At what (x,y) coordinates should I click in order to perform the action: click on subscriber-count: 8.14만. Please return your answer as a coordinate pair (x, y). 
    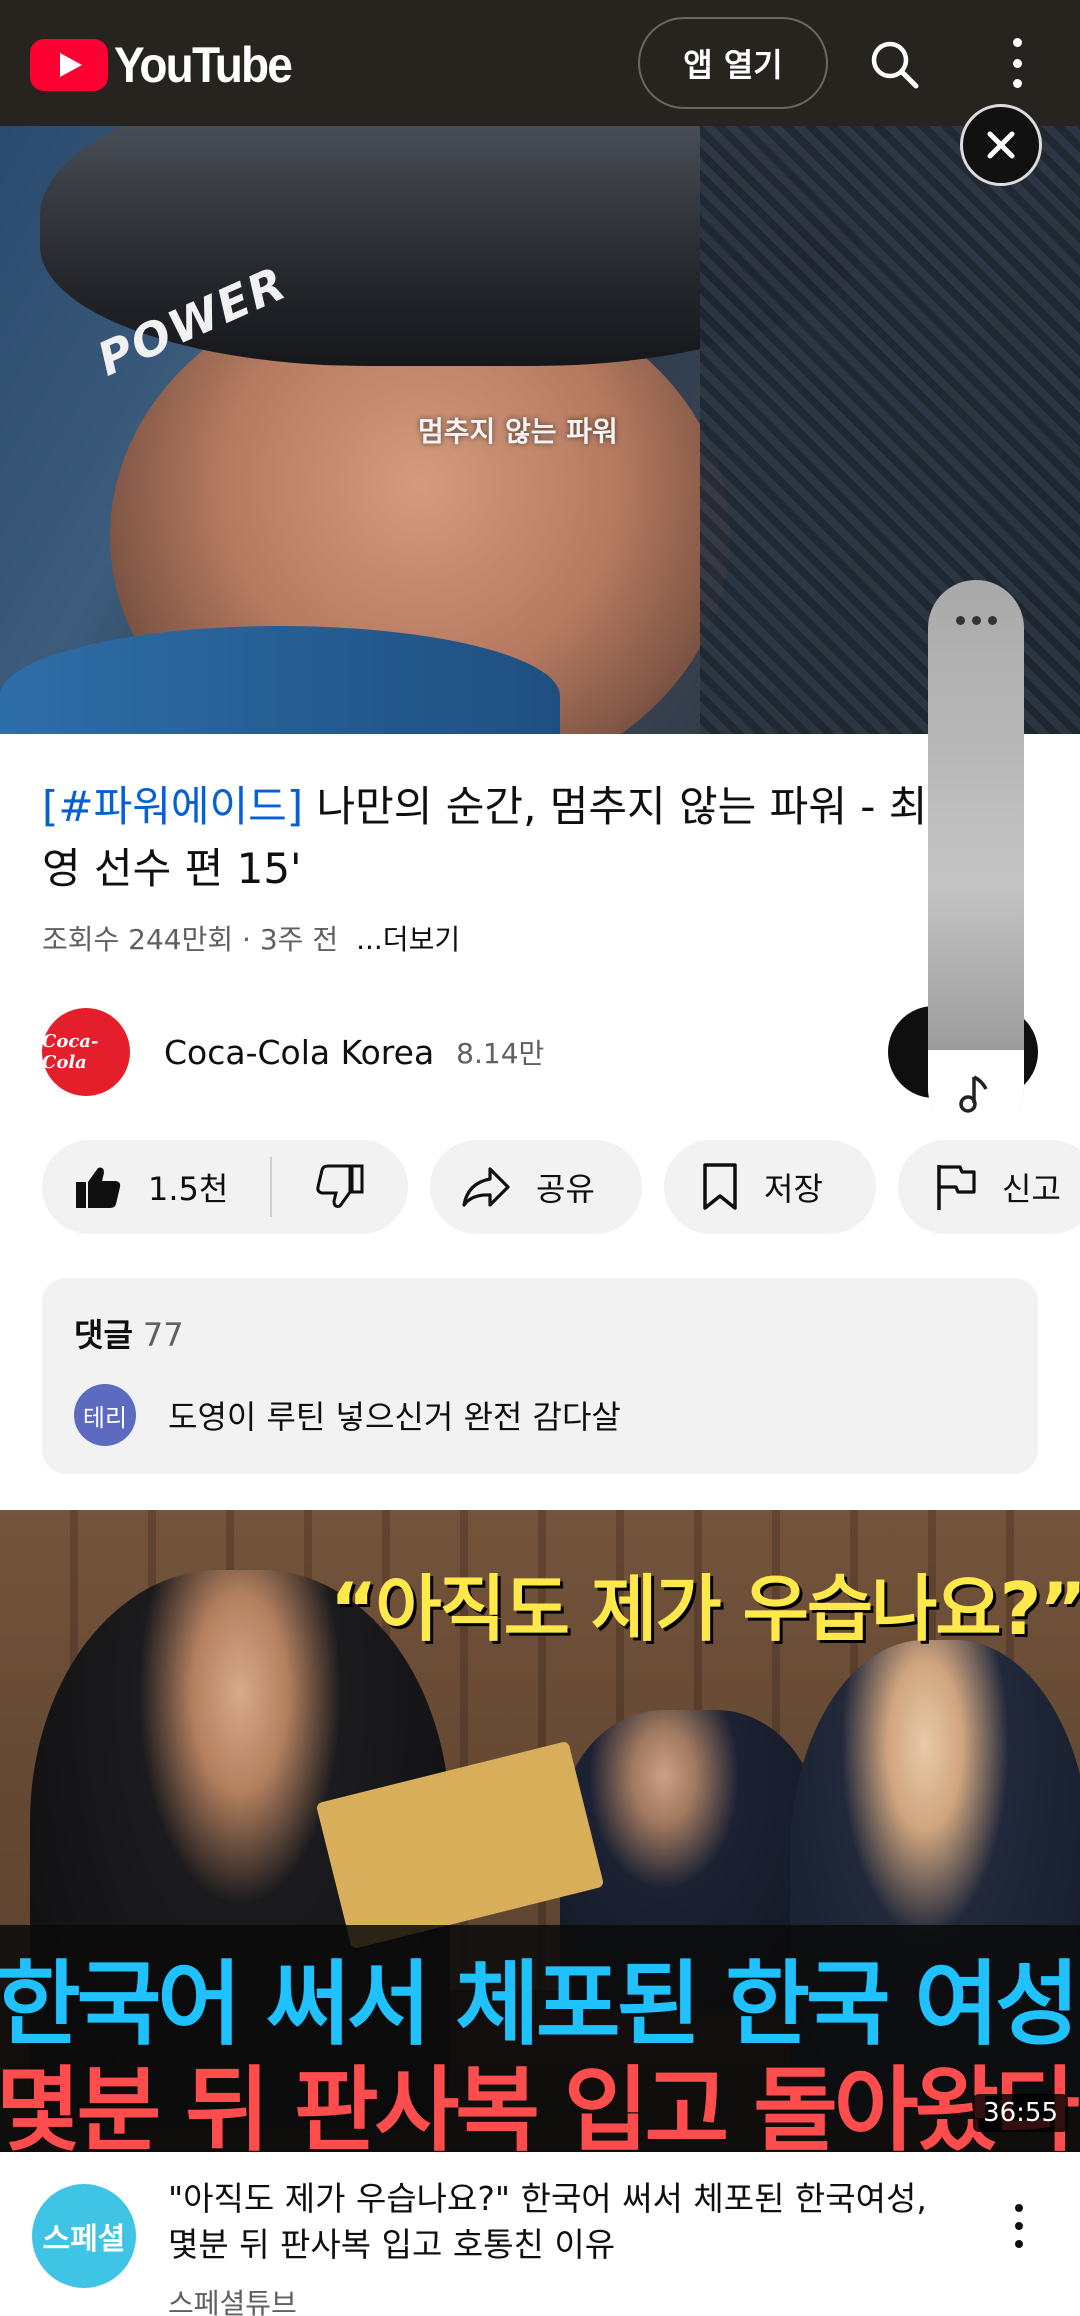
    Looking at the image, I should click on (500, 1053).